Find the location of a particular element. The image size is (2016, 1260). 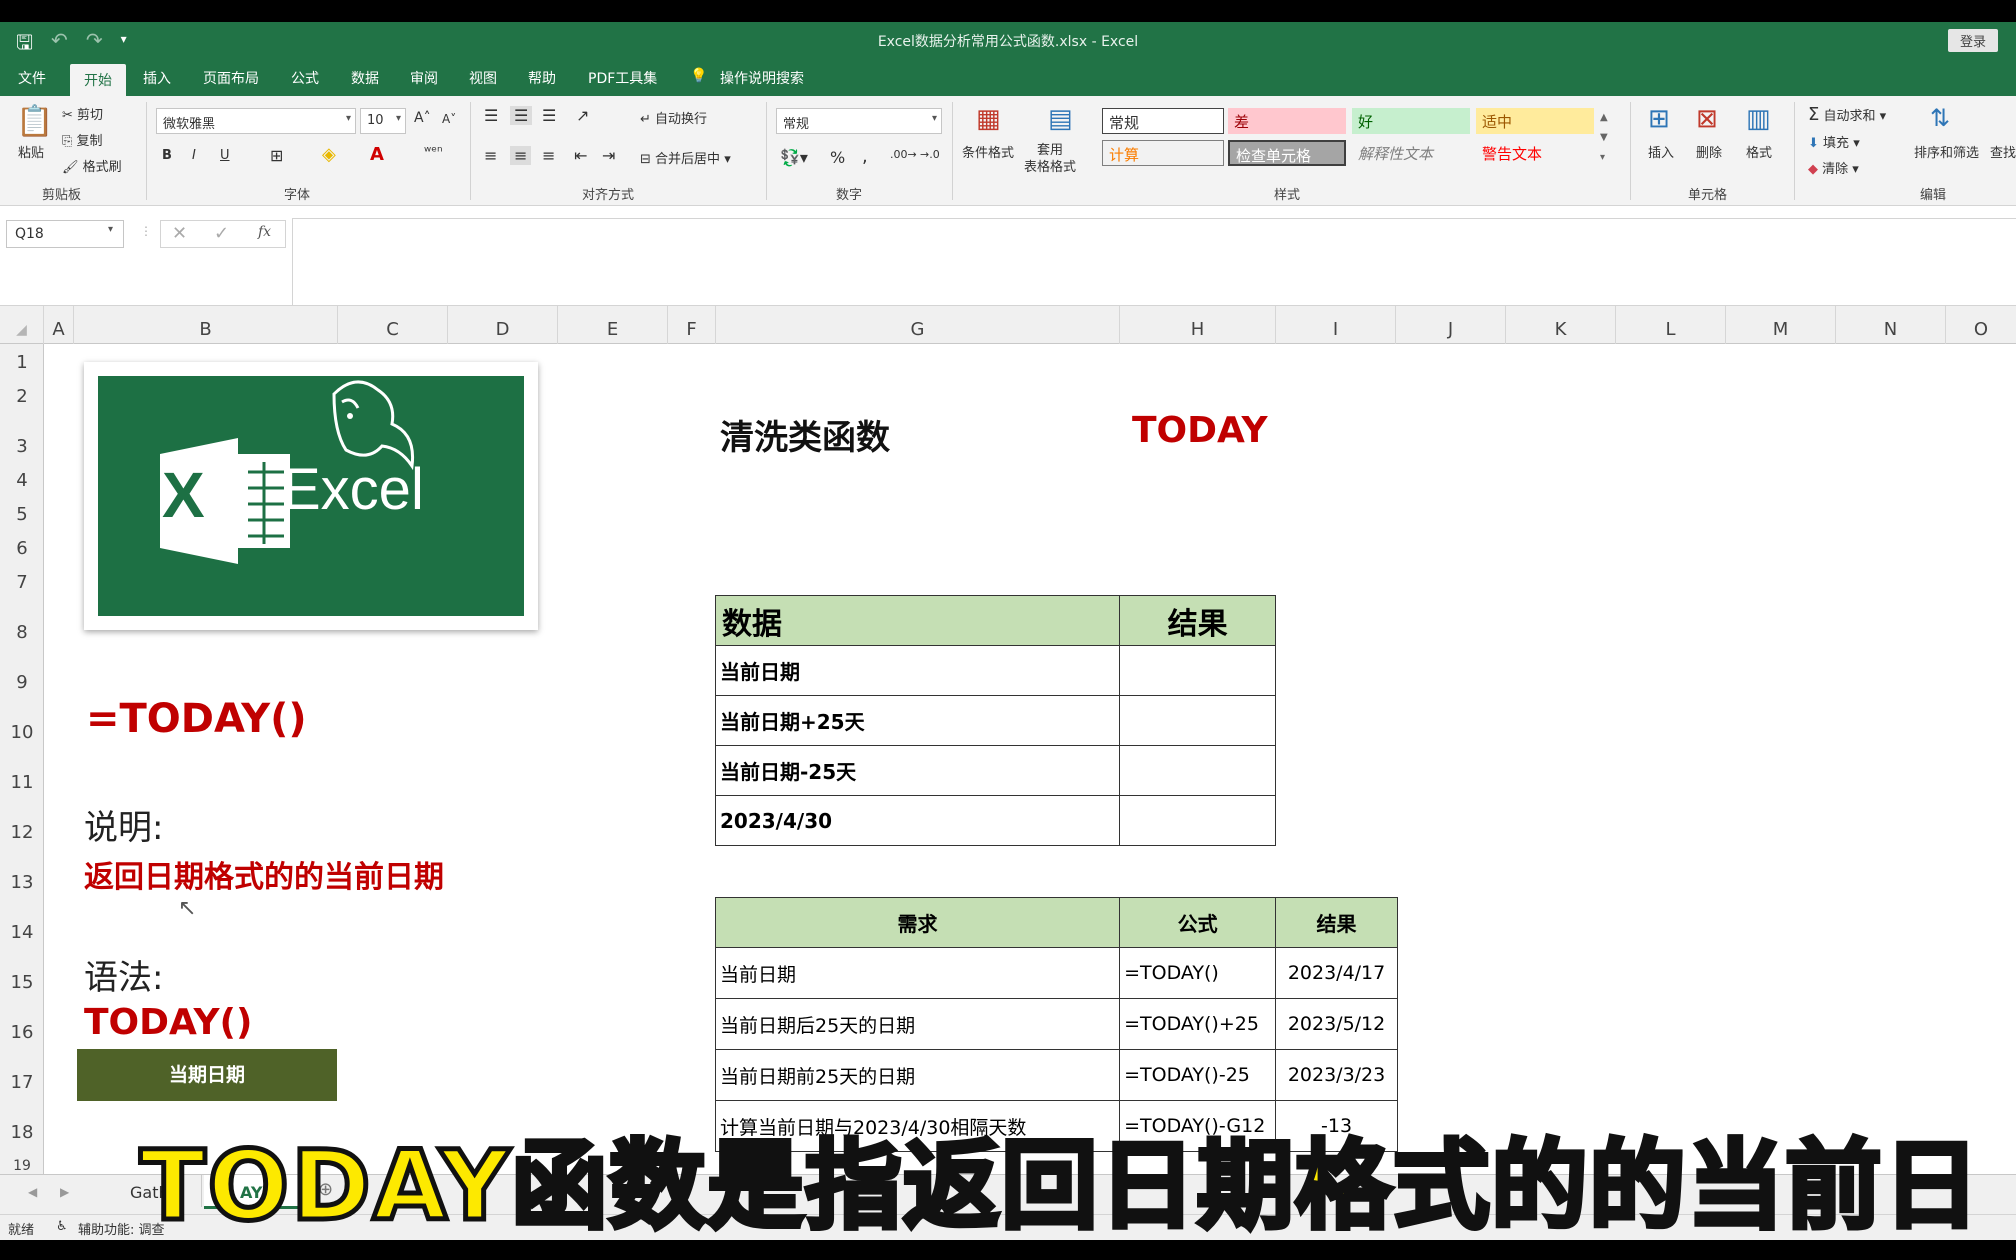

format-as-table-button: 套用 表格格式 is located at coordinates (1050, 159).